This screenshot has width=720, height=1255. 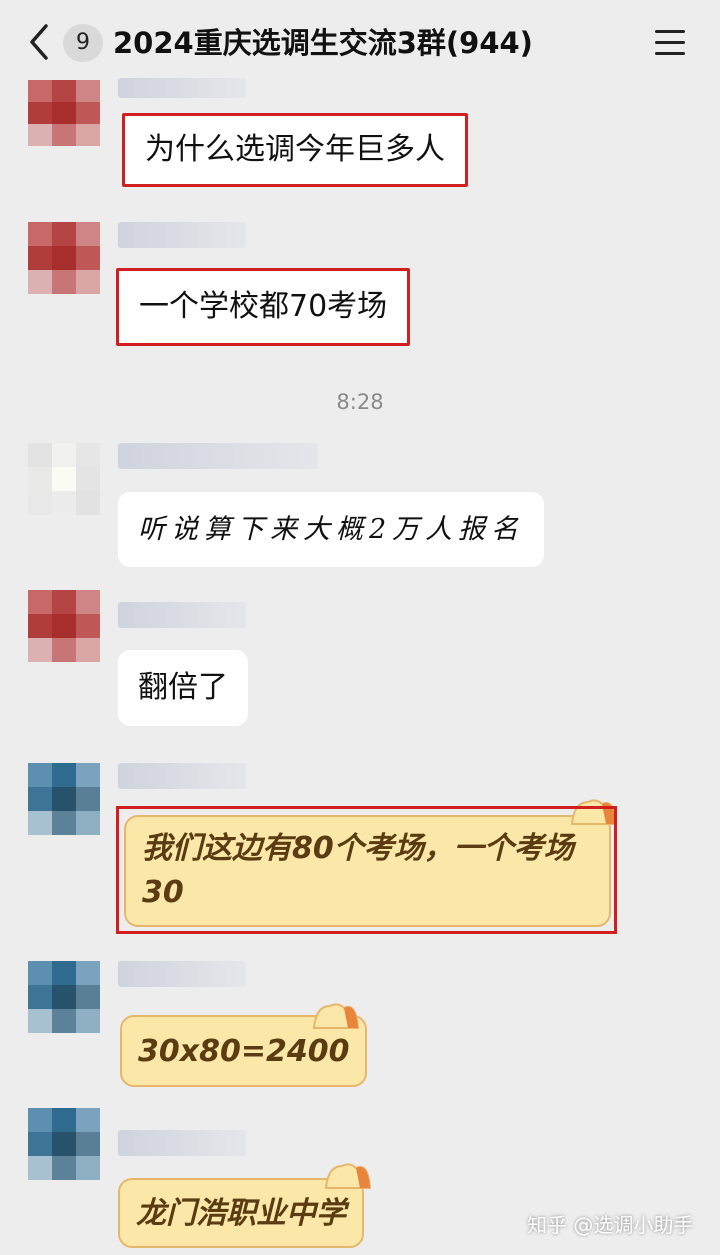 What do you see at coordinates (323, 43) in the screenshot?
I see `group-chat-title: 2024重庆选调生交流3群(944)` at bounding box center [323, 43].